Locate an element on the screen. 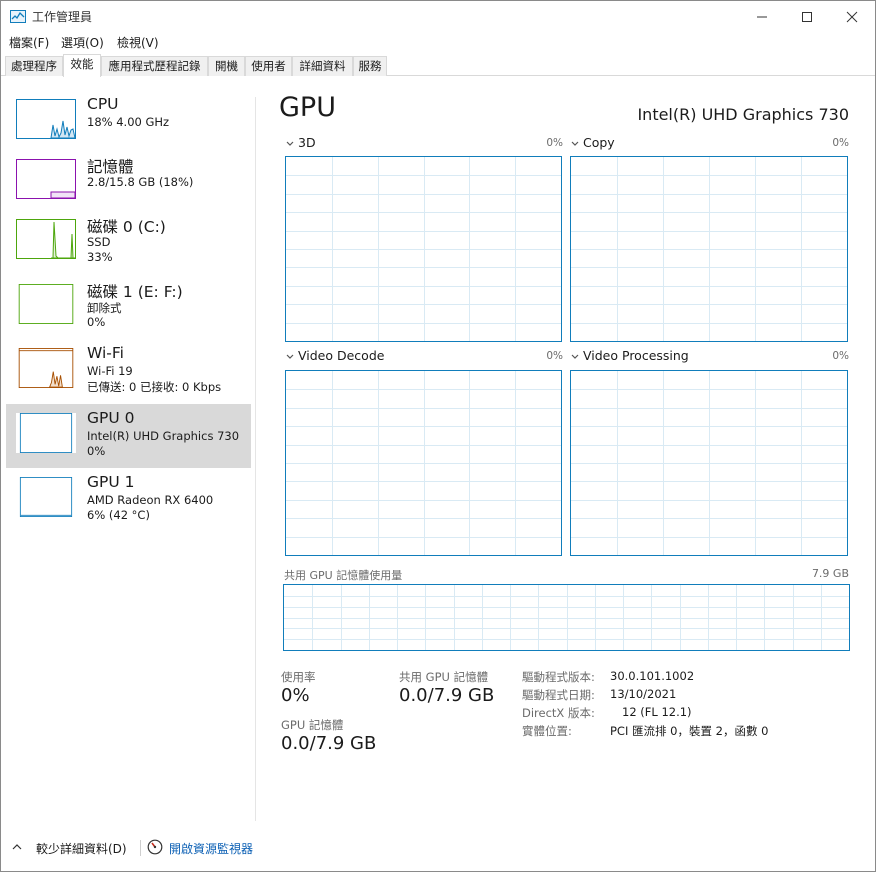 The width and height of the screenshot is (876, 872). resource-detail: 已傳送: 0 已接收: 0 Kbps is located at coordinates (154, 387).